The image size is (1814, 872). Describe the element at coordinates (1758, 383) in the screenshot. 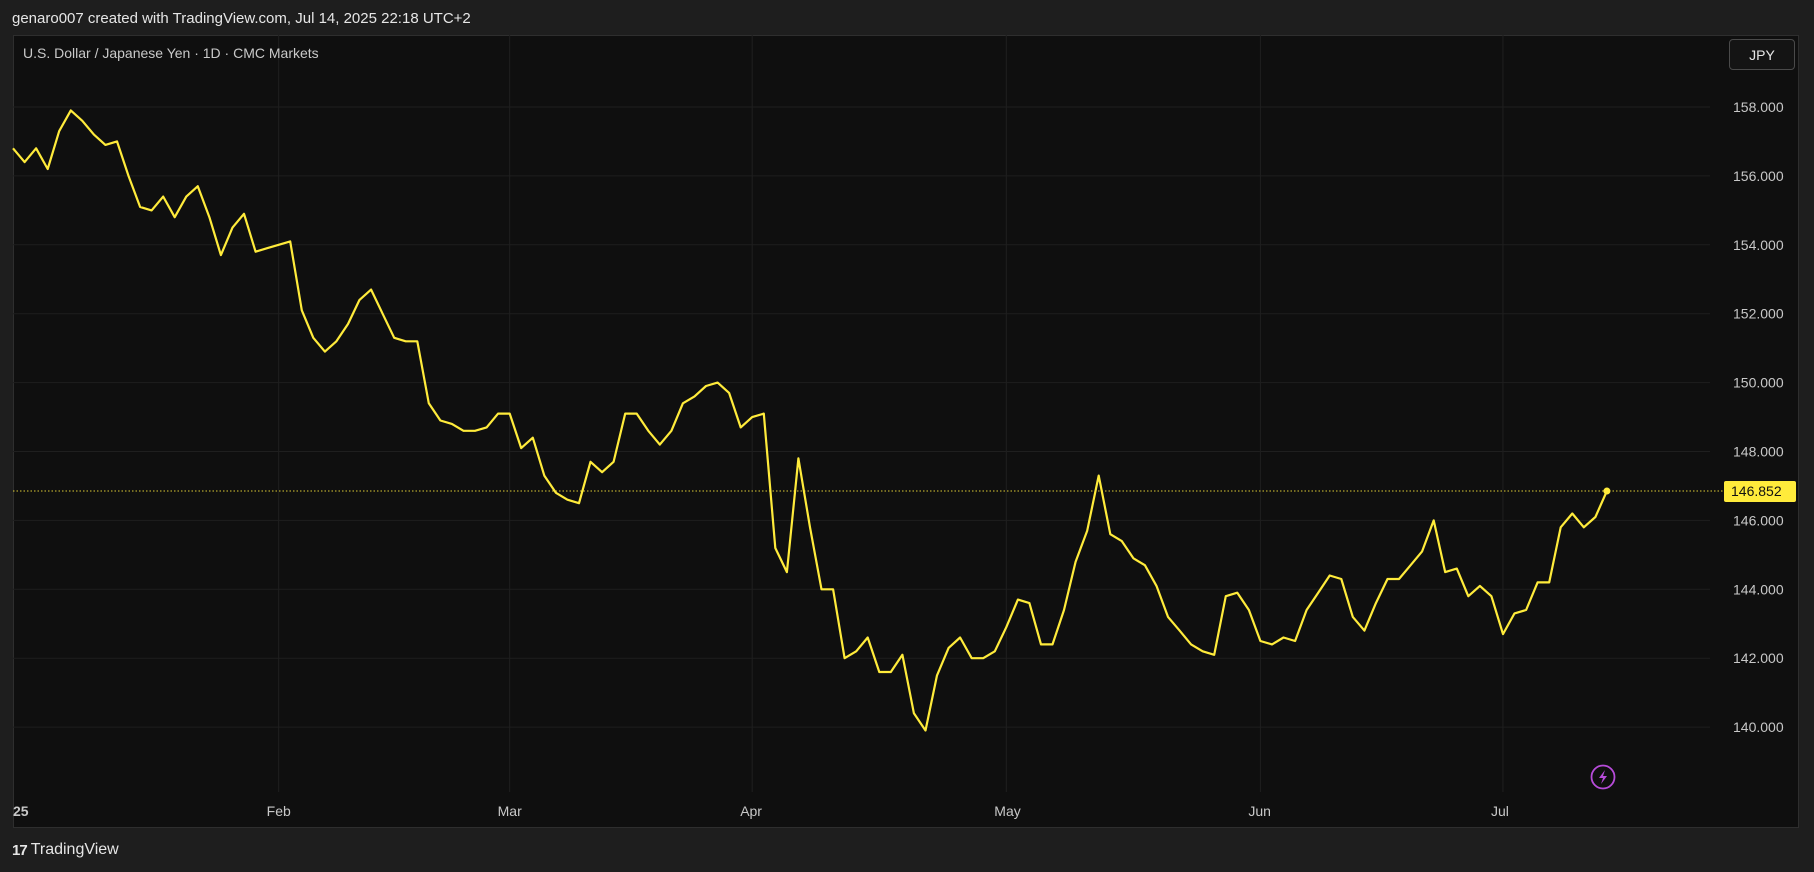

I see `y-tick-label: 150.000` at that location.